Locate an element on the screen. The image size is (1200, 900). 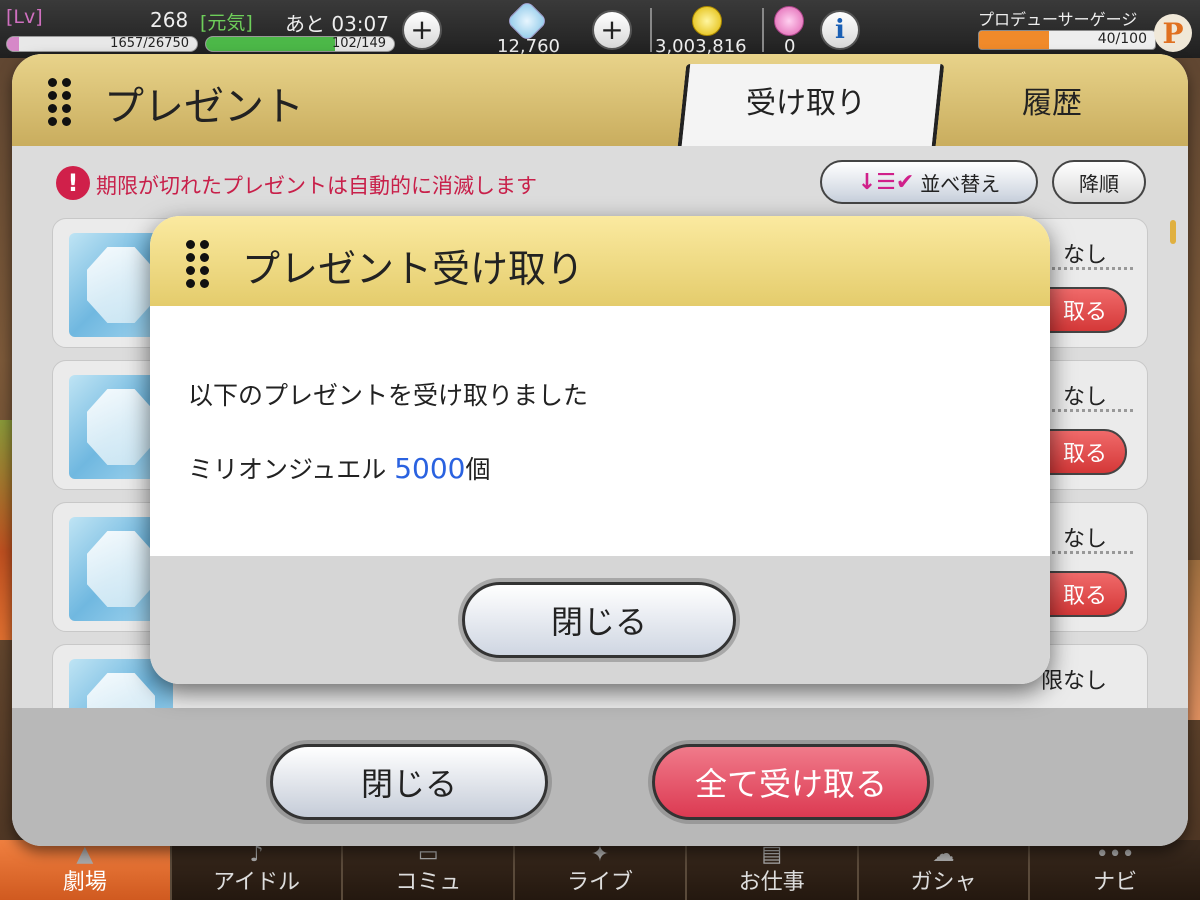
received-item-quantity: 5000 is located at coordinates (430, 468).